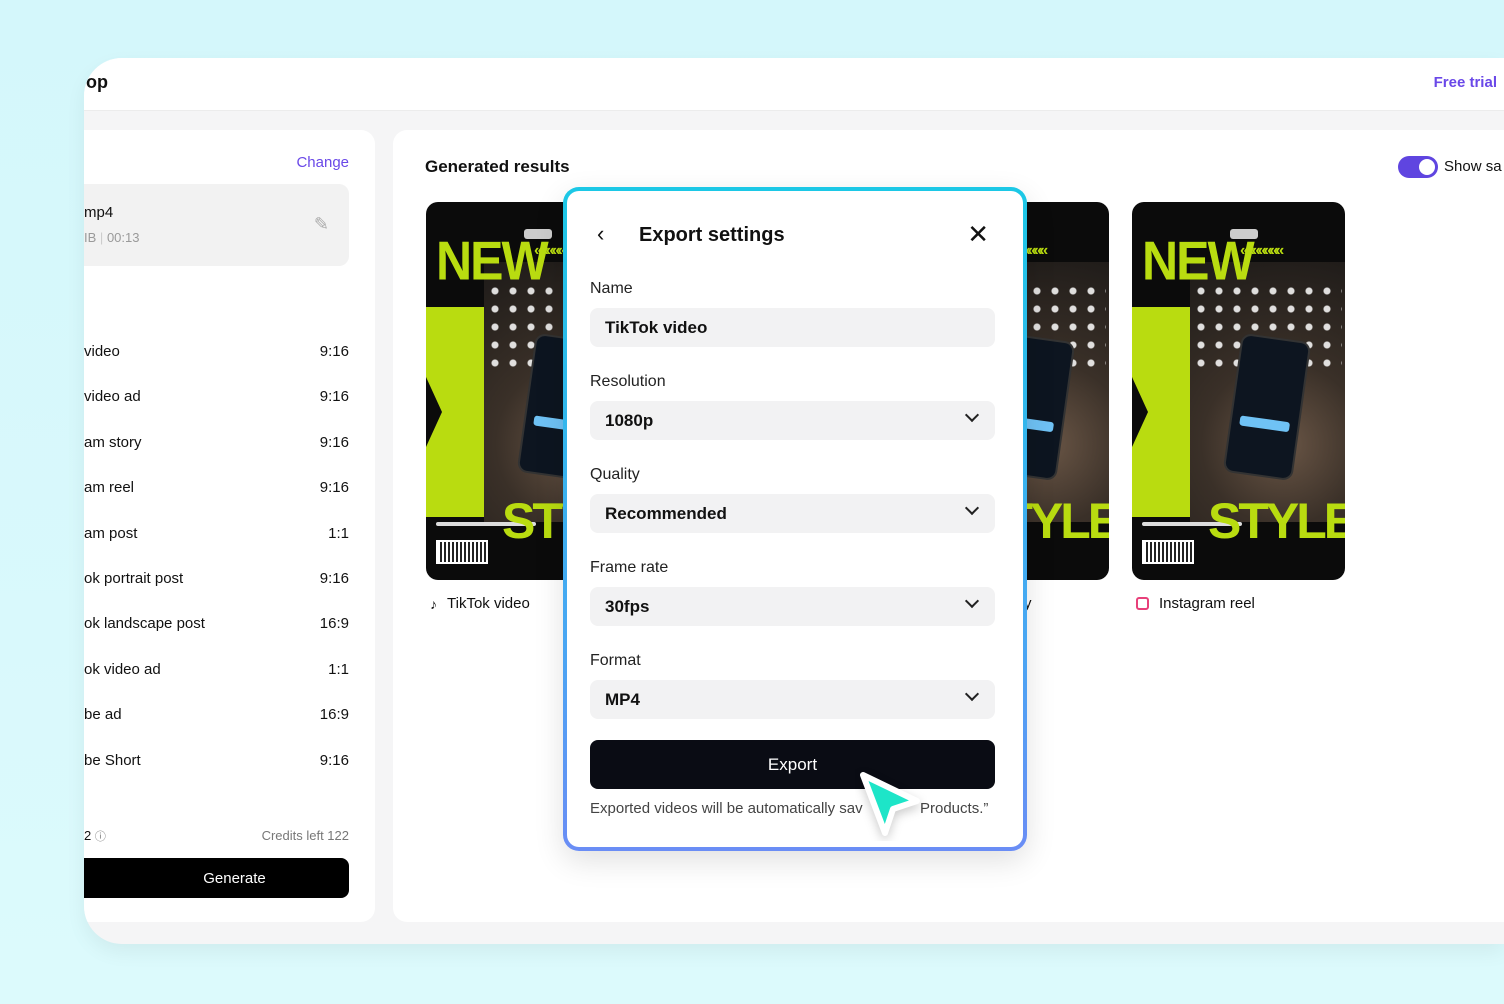 The image size is (1504, 1004). Describe the element at coordinates (216, 623) in the screenshot. I see `format-item: ok landscape post 16:9` at that location.